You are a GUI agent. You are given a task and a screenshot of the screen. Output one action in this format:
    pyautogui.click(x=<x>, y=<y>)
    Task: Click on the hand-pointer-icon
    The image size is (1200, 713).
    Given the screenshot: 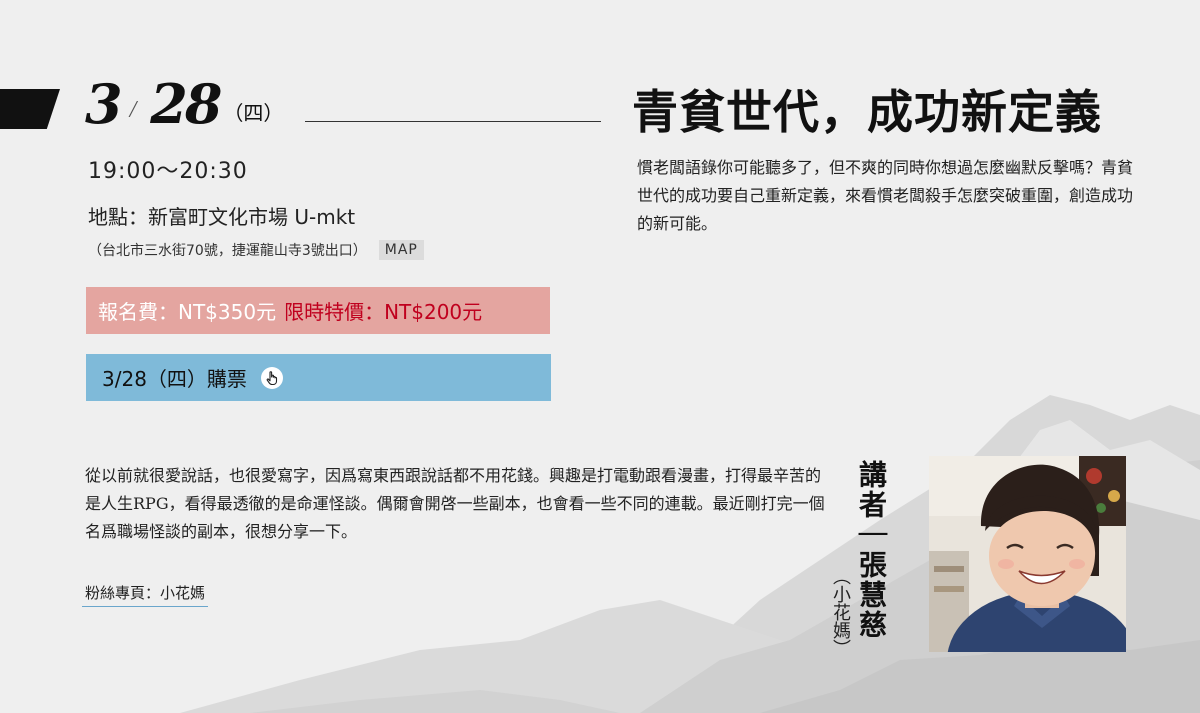 What is the action you would take?
    pyautogui.click(x=271, y=377)
    